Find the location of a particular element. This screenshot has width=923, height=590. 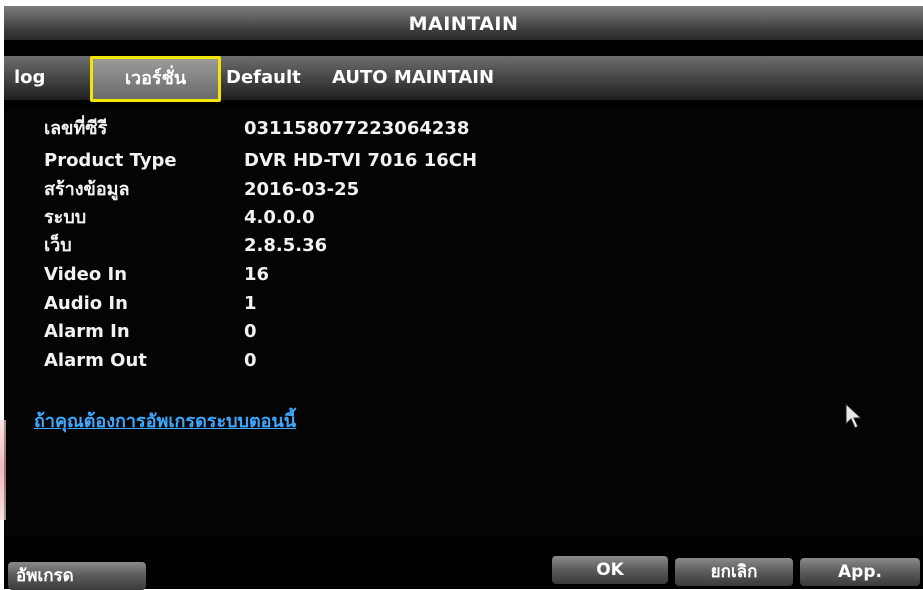

info-label: Product Type is located at coordinates (110, 160).